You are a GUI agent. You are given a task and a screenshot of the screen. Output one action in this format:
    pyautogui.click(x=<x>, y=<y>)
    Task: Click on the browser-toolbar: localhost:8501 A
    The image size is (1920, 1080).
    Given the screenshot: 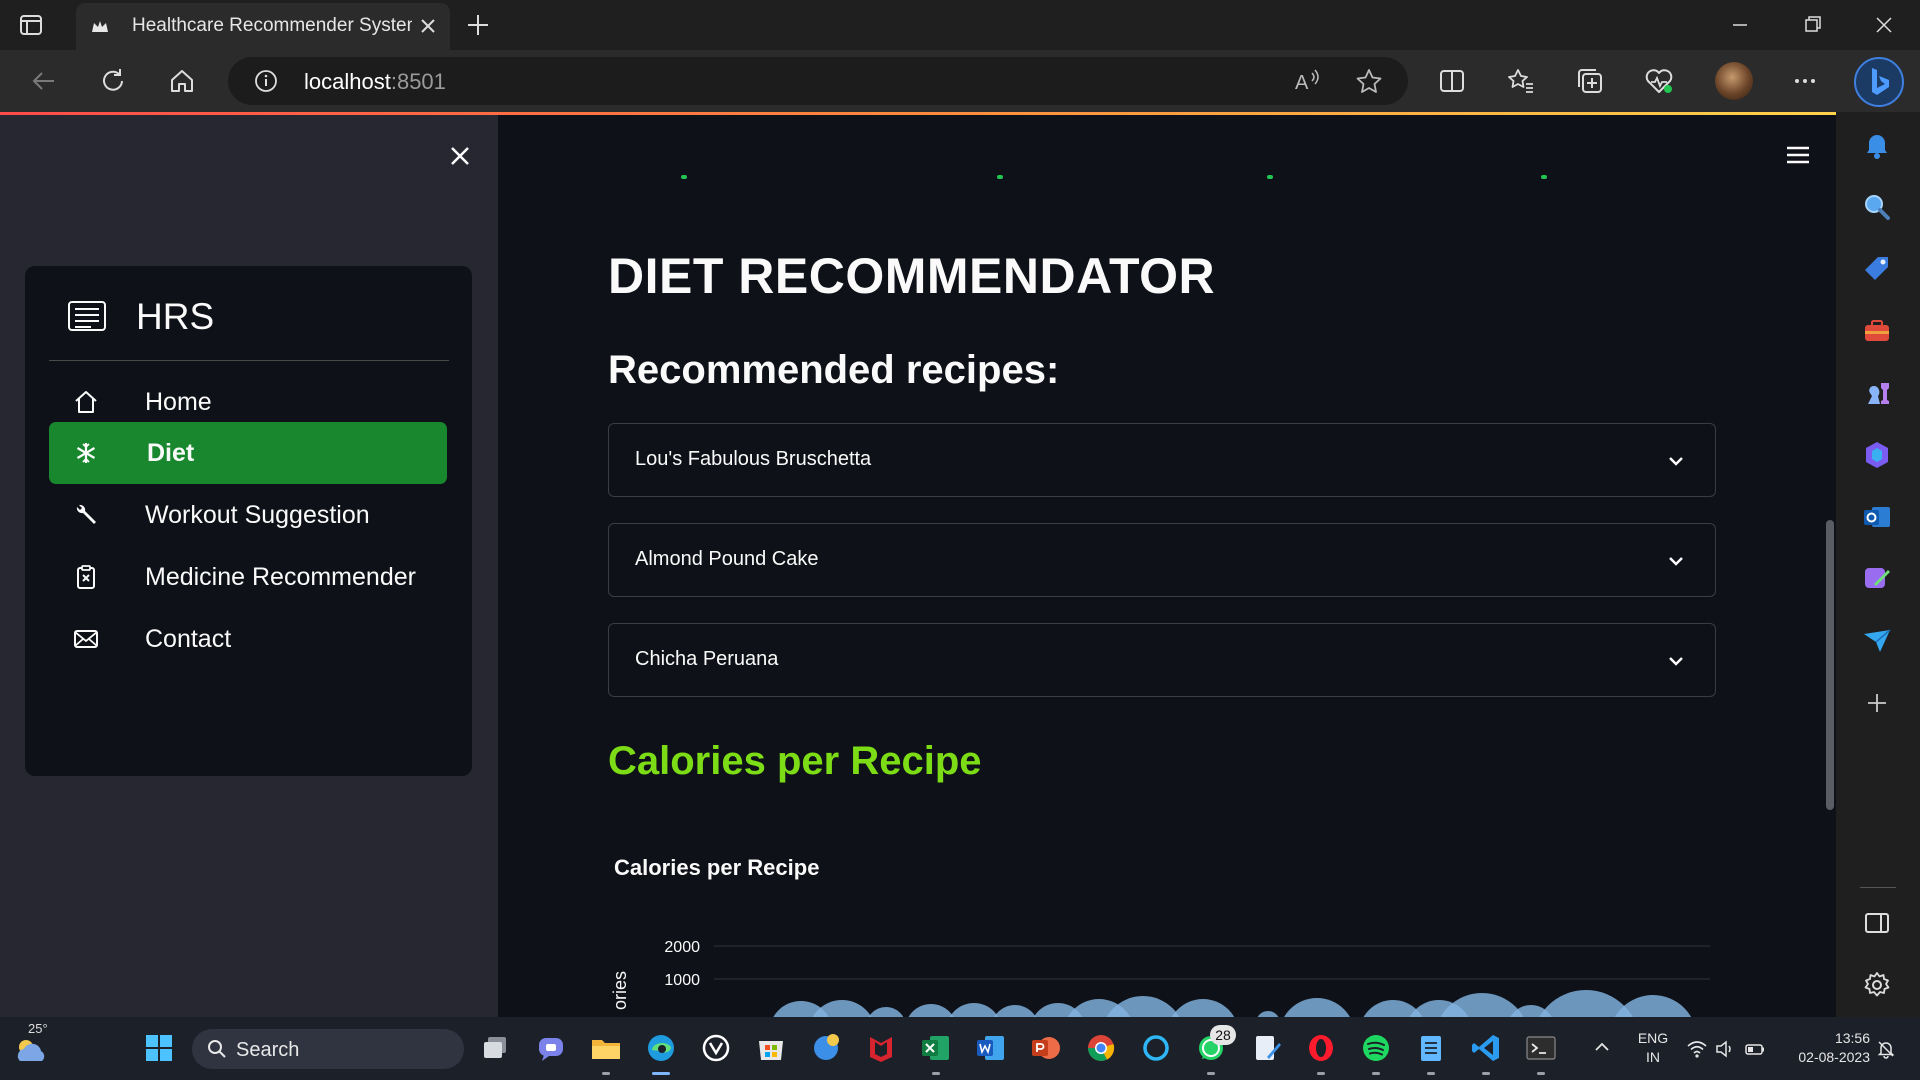 What is the action you would take?
    pyautogui.click(x=960, y=81)
    